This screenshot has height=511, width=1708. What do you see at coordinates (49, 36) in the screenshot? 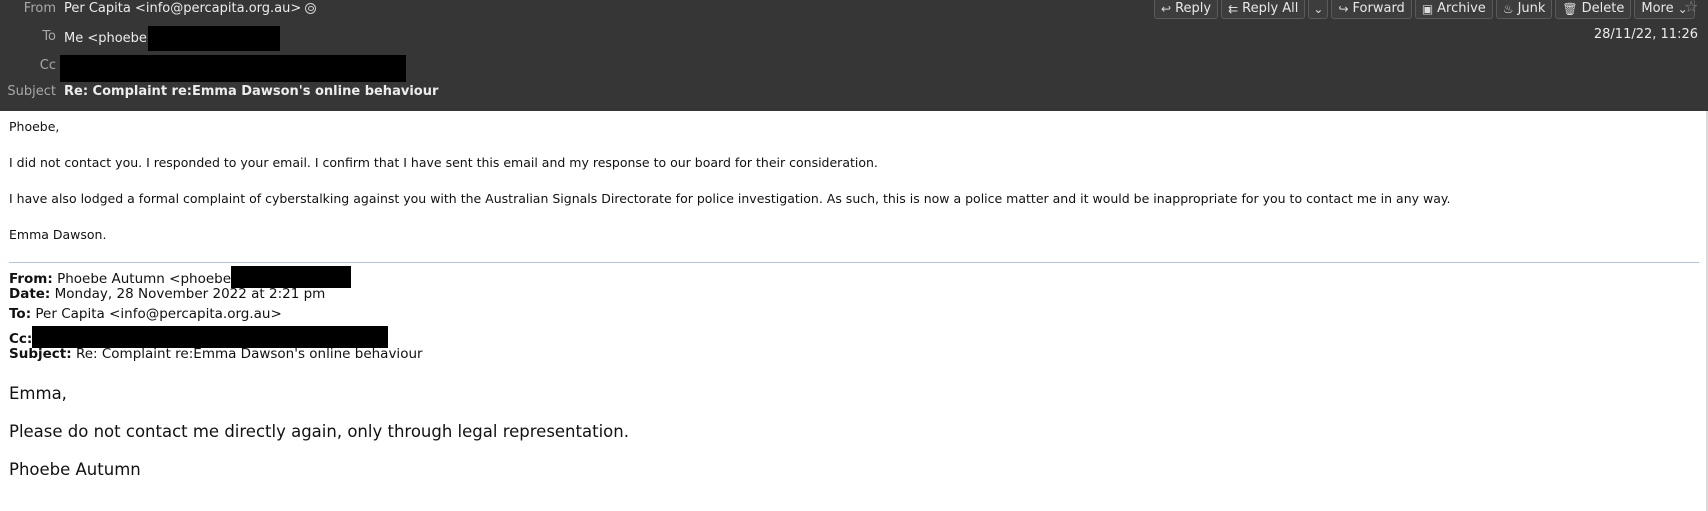
I see `to-label: To` at bounding box center [49, 36].